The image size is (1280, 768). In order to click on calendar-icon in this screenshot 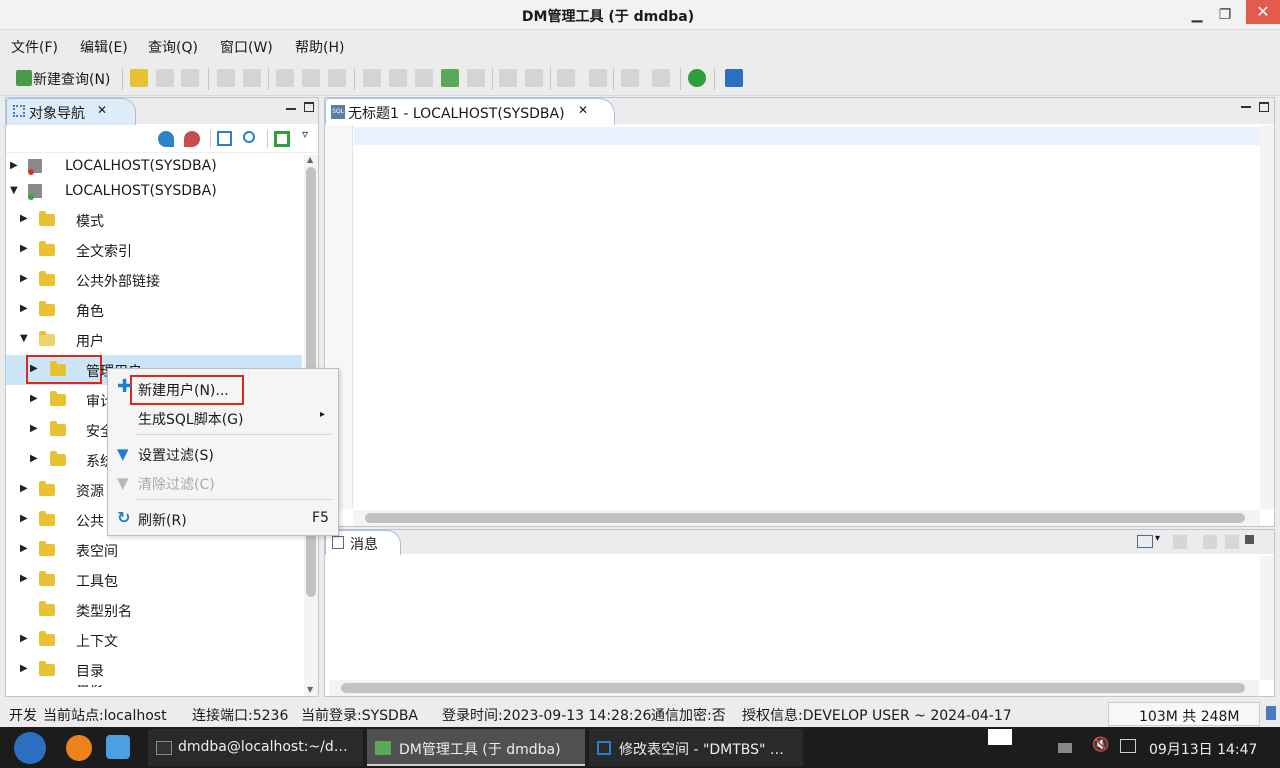, I will do `click(598, 78)`.